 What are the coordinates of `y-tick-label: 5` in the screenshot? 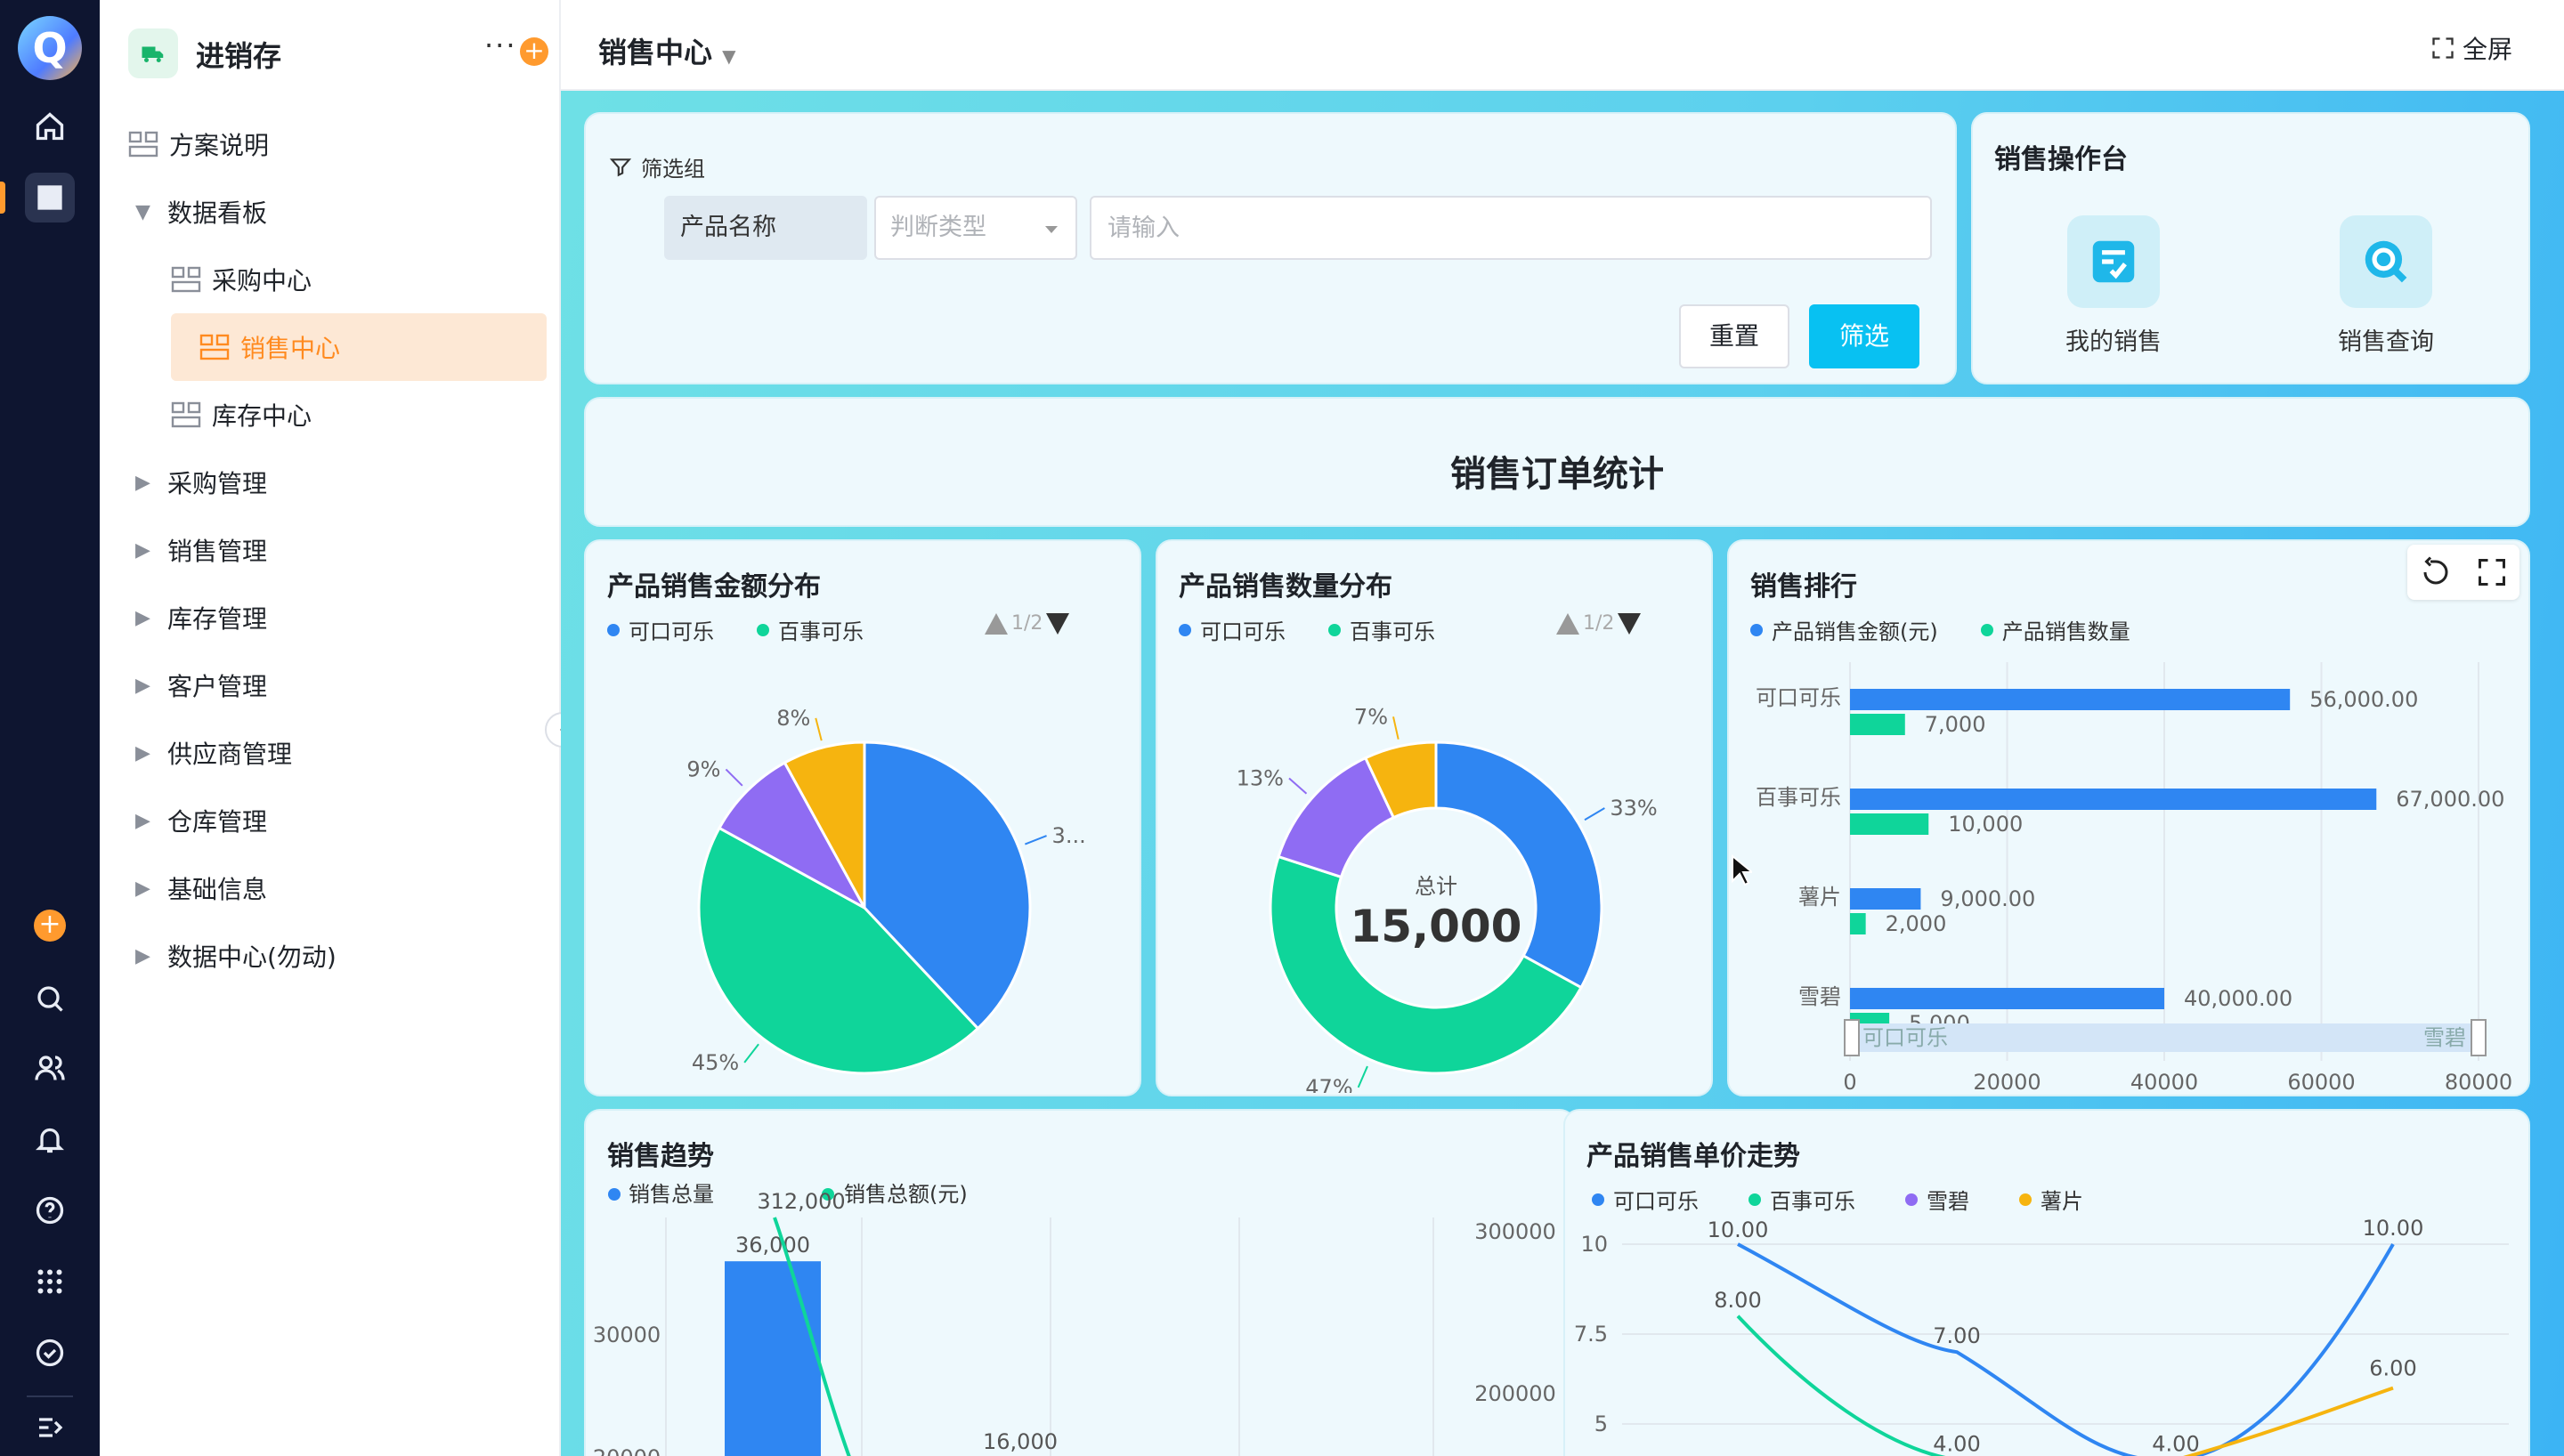 It's located at (1601, 1424).